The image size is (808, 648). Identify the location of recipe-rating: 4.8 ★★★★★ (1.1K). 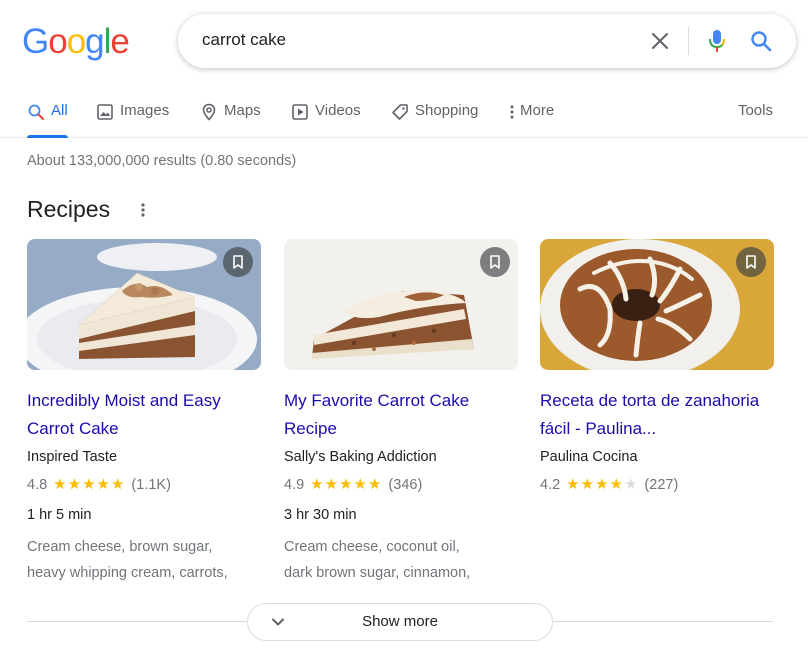
(144, 485).